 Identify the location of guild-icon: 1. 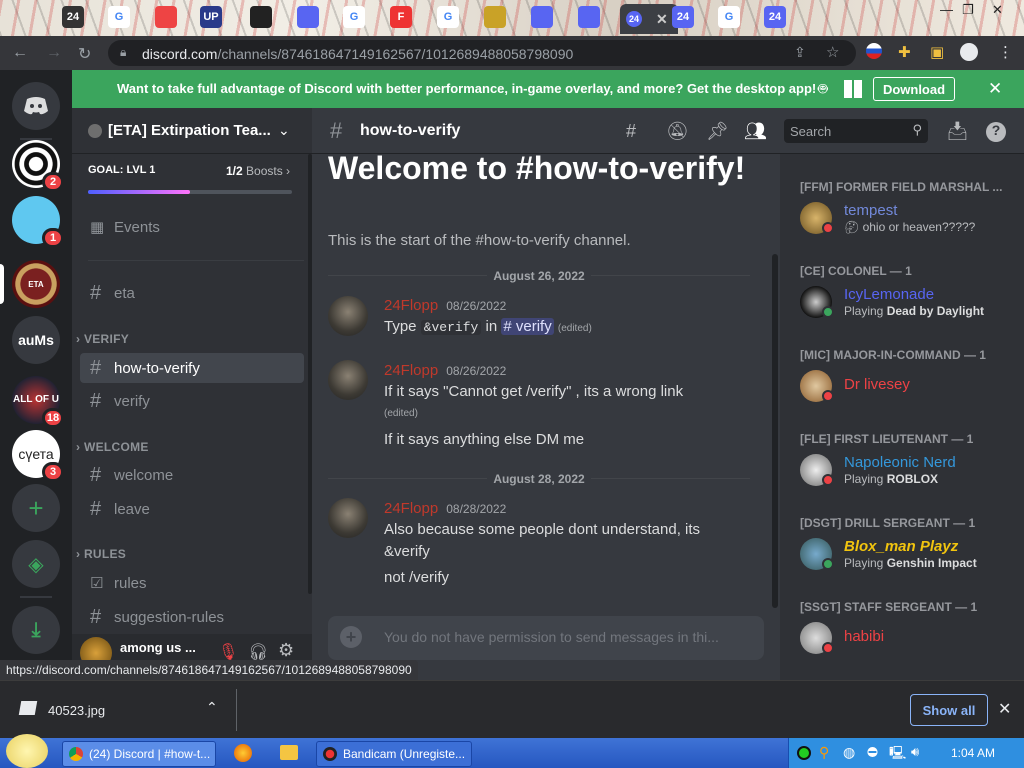
(38, 222).